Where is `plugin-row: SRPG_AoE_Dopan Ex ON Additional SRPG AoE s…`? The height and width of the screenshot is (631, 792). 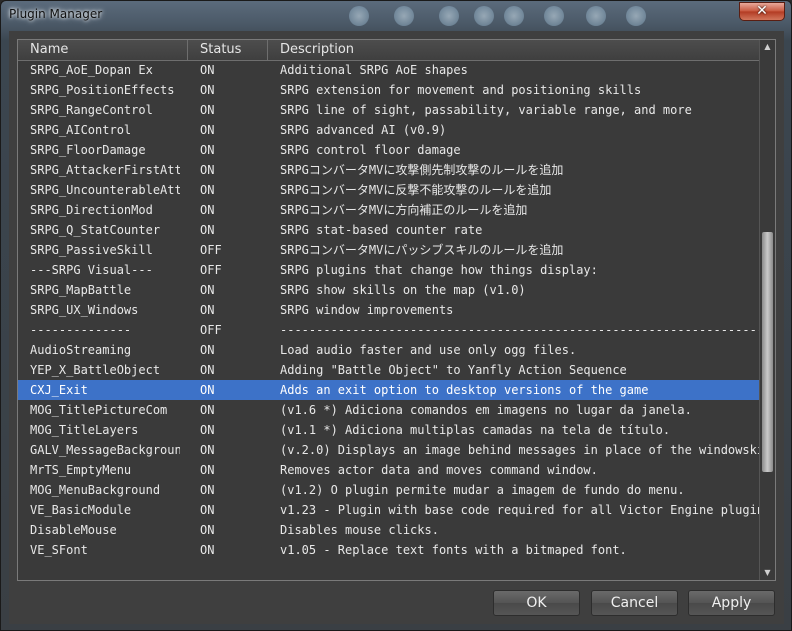
plugin-row: SRPG_AoE_Dopan Ex ON Additional SRPG AoE s… is located at coordinates (389, 70).